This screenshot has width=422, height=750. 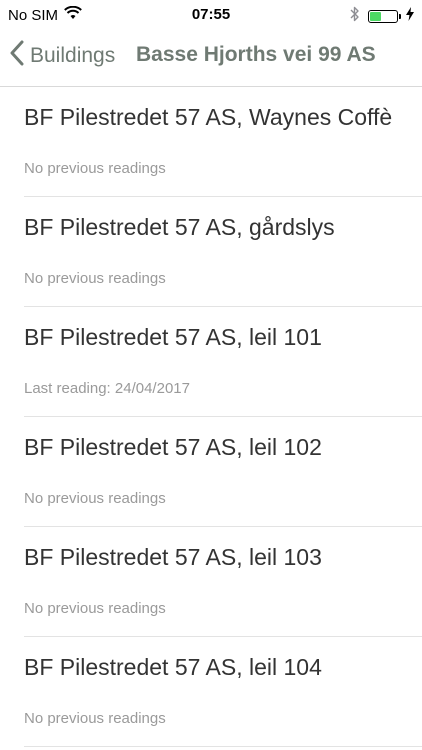 What do you see at coordinates (211, 15) in the screenshot?
I see `status-bar: No SIM 07:55` at bounding box center [211, 15].